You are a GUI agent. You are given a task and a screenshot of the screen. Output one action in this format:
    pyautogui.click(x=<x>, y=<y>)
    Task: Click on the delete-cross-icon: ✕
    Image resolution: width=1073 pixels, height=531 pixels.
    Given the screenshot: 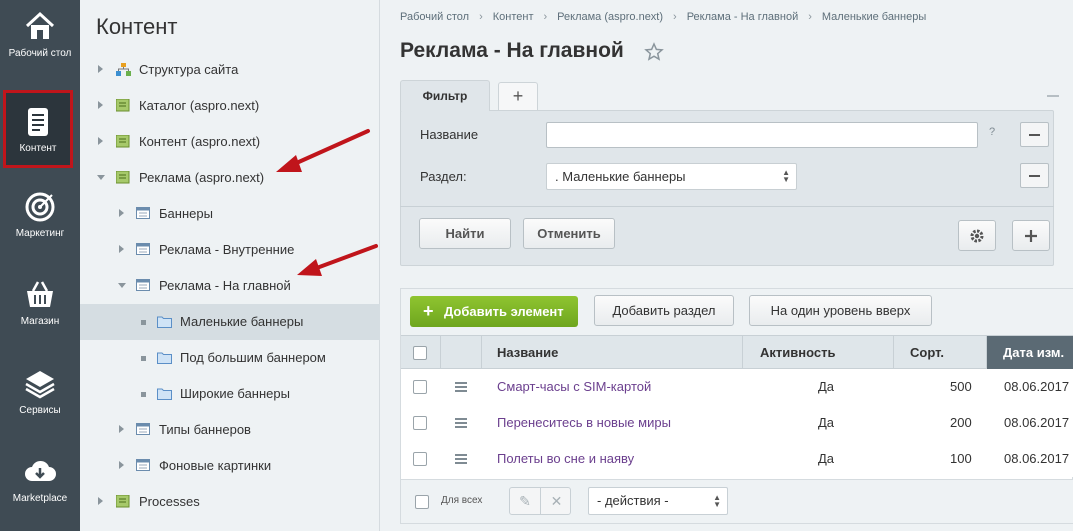 What is the action you would take?
    pyautogui.click(x=556, y=501)
    